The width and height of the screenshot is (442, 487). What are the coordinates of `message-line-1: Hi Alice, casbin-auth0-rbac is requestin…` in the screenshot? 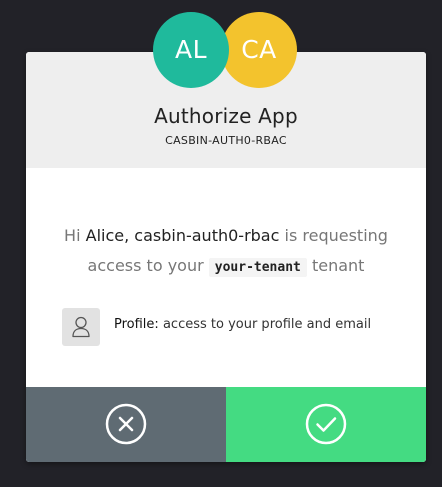 It's located at (226, 235).